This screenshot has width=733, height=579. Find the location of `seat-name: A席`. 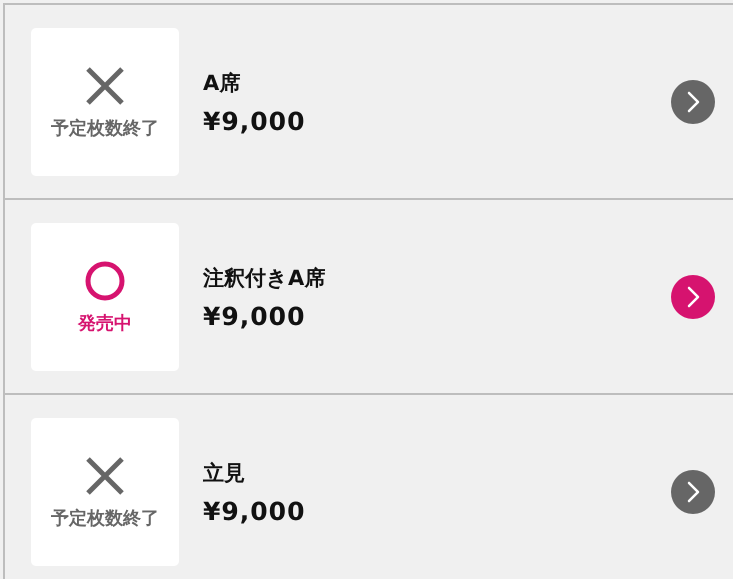

seat-name: A席 is located at coordinates (222, 83).